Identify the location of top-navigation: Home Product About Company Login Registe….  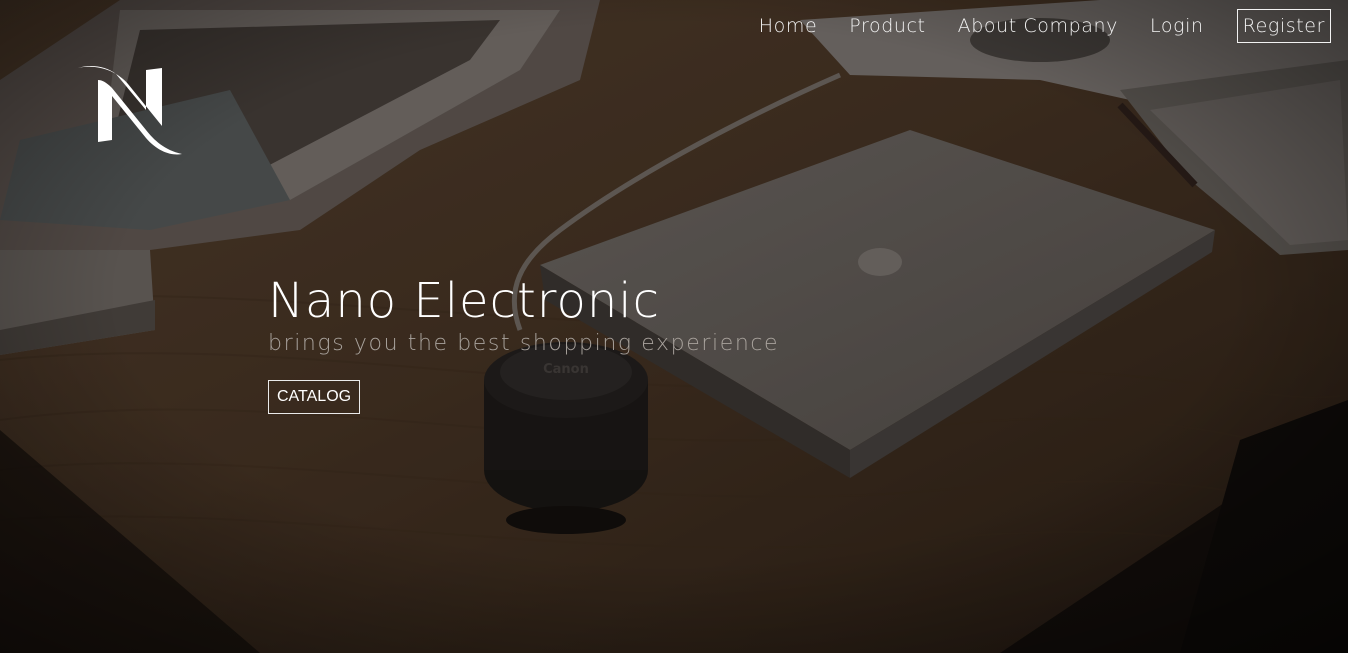
(1037, 26).